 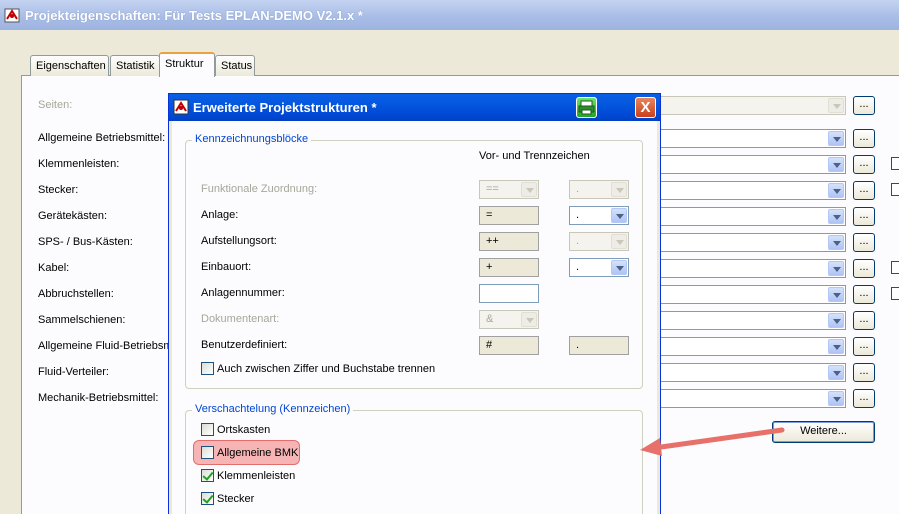 What do you see at coordinates (82, 320) in the screenshot?
I see `field-label-sammelschienen: Sammelschienen:` at bounding box center [82, 320].